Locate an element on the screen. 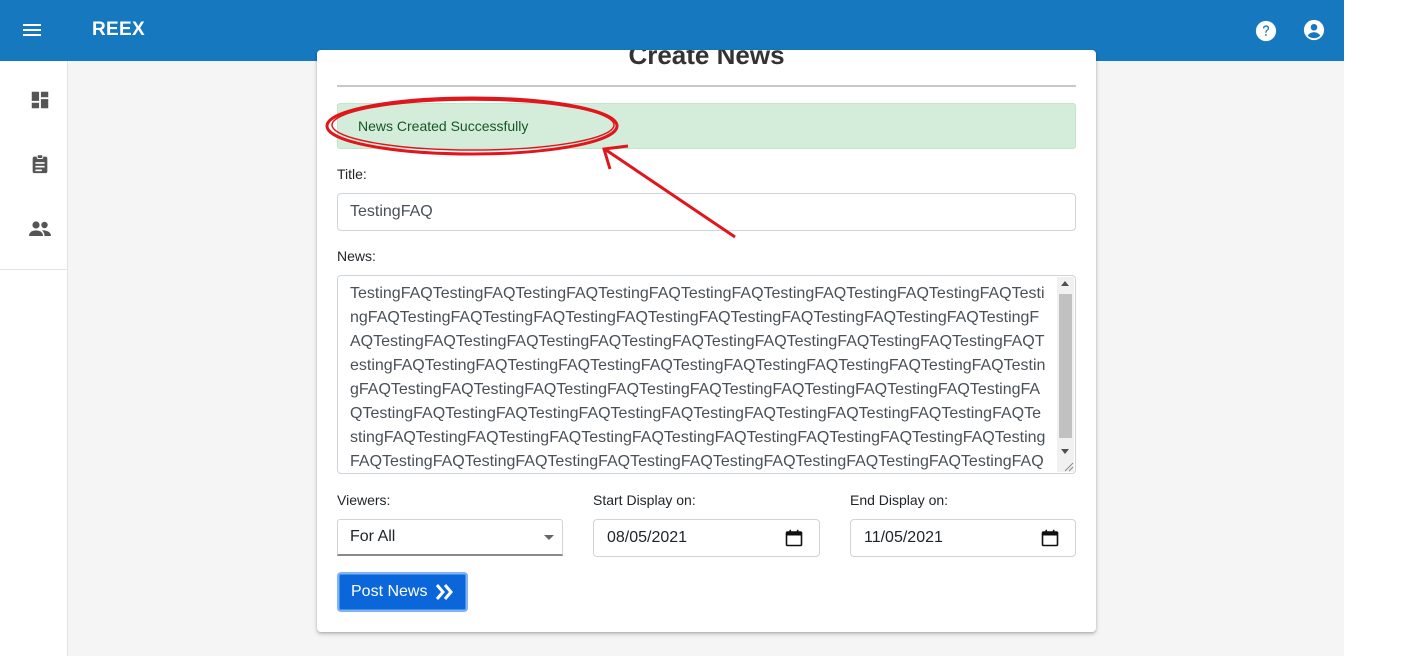 This screenshot has width=1418, height=656. end-date-input: 11/05/2021 is located at coordinates (963, 538).